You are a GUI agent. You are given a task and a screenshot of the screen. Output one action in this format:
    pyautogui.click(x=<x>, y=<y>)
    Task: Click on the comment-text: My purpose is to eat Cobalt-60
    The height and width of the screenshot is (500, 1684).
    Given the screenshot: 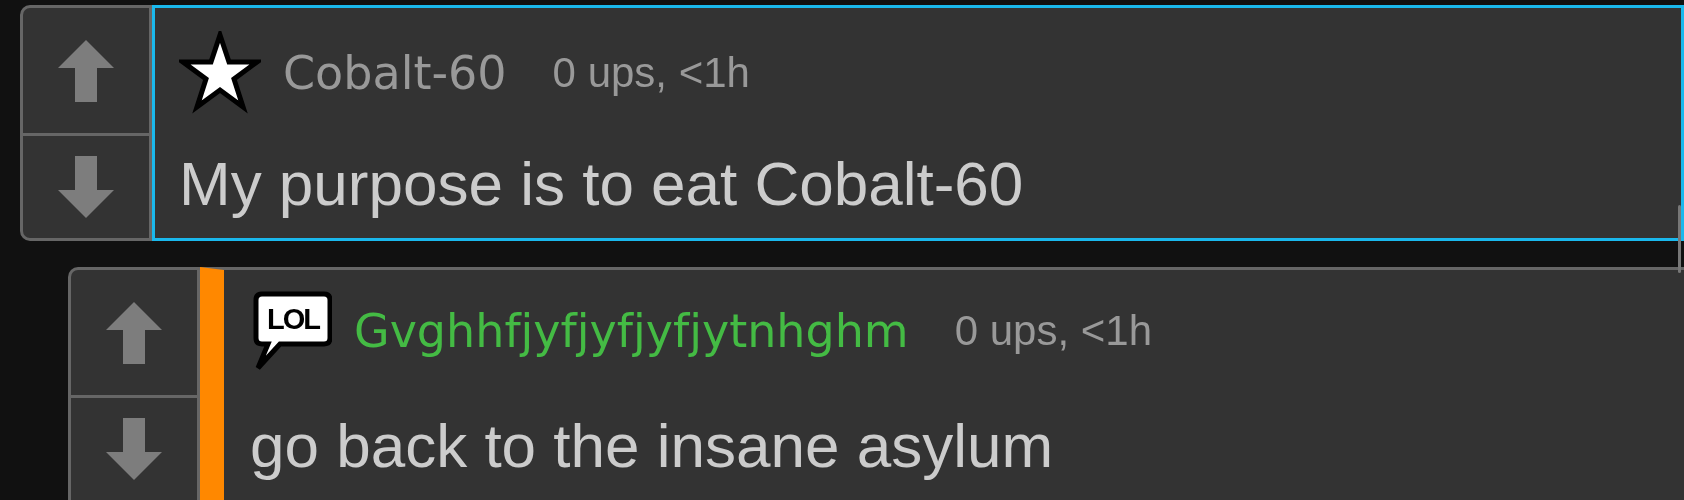 What is the action you would take?
    pyautogui.click(x=601, y=184)
    